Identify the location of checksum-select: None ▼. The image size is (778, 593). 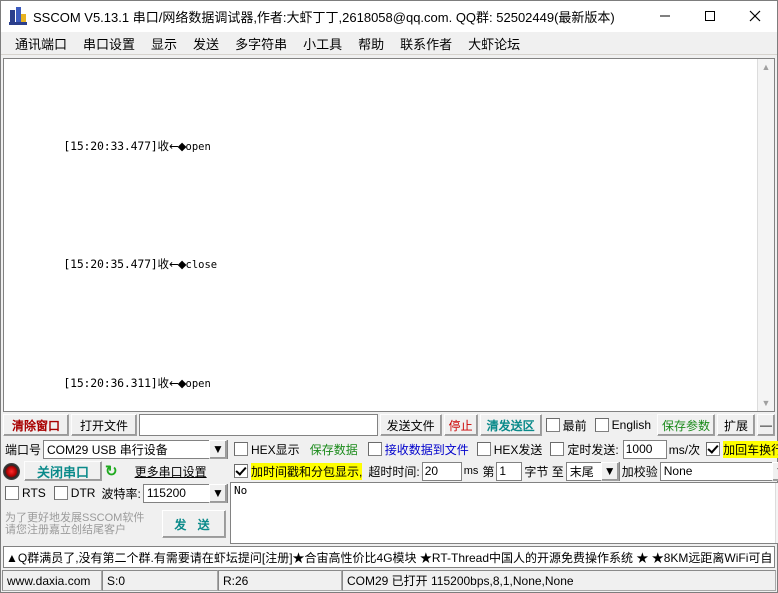
(718, 471).